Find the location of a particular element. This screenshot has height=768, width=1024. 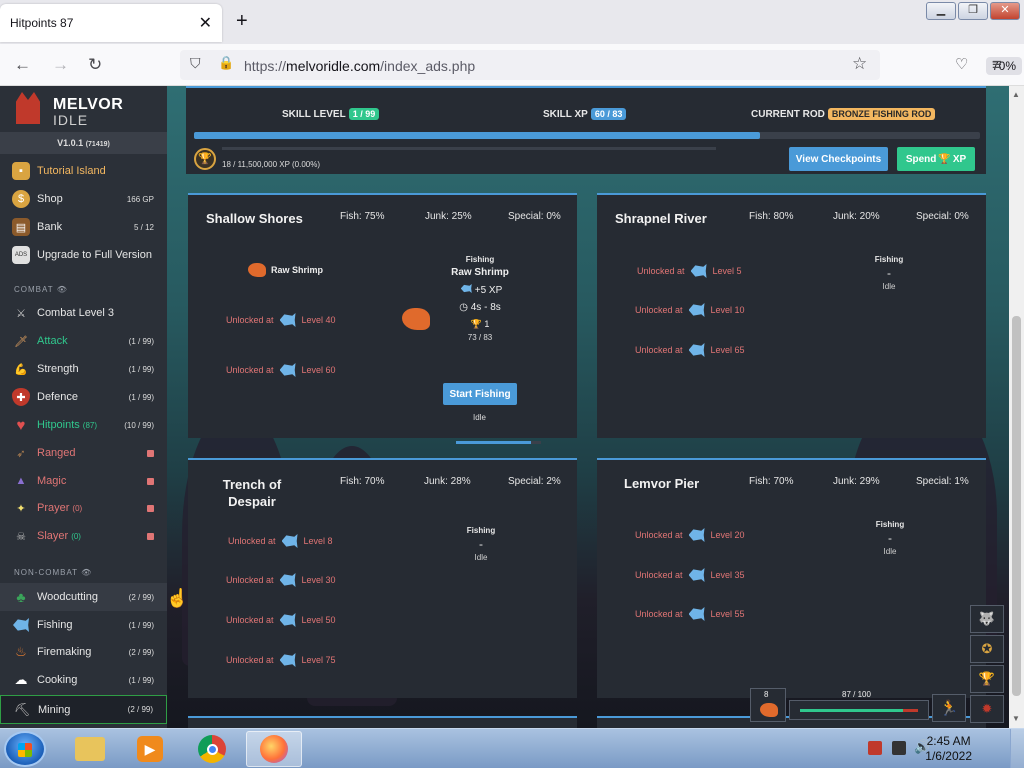

sidebar-item-fishing: Fishing (1 / 99) is located at coordinates (83, 625).